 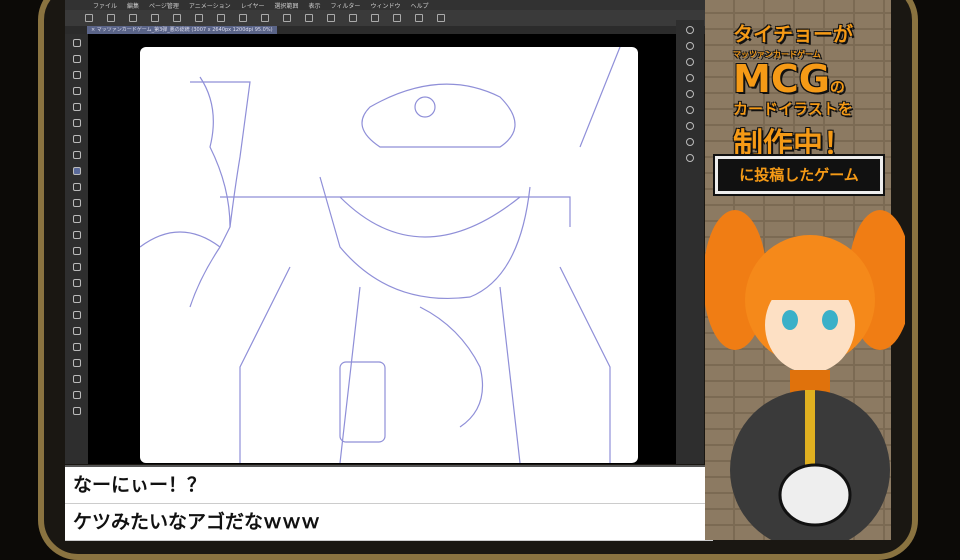 I want to click on menu-filter: フィルター, so click(x=346, y=5).